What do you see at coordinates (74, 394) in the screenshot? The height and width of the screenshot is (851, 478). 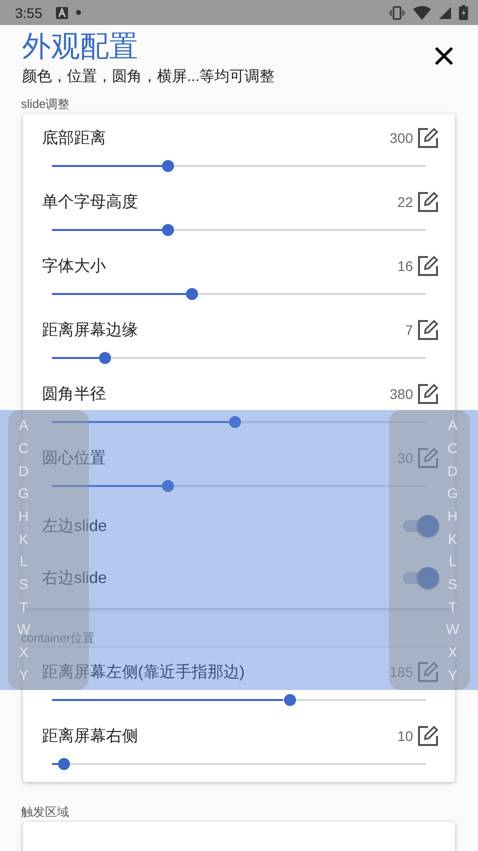 I see `setting-label: 圆角半径` at bounding box center [74, 394].